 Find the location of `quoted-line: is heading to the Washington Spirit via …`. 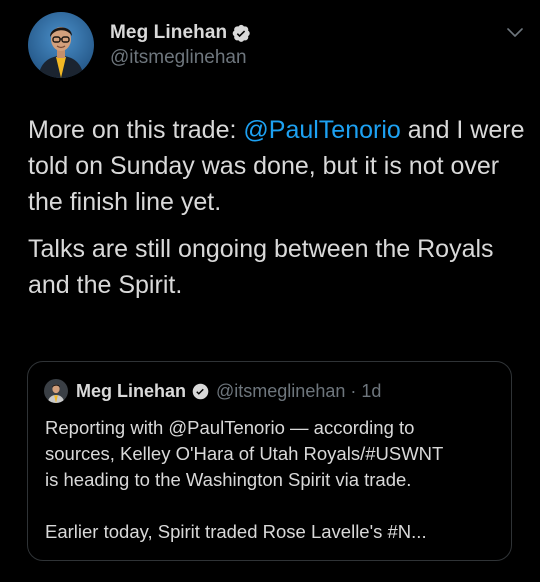

quoted-line: is heading to the Washington Spirit via … is located at coordinates (228, 479).